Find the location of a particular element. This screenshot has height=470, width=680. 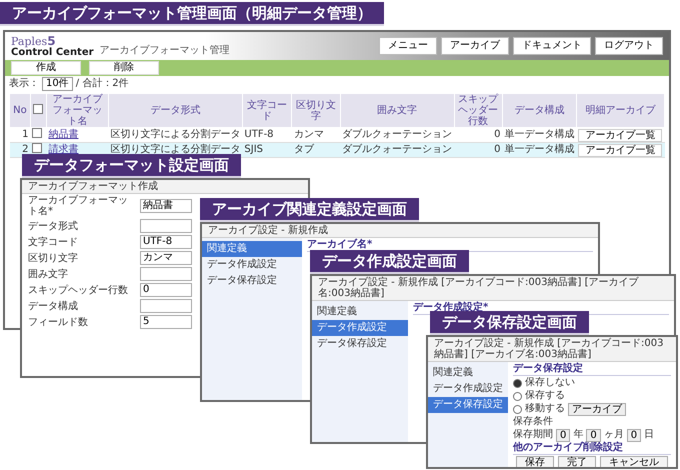

period-label: 保存期間 is located at coordinates (533, 435).